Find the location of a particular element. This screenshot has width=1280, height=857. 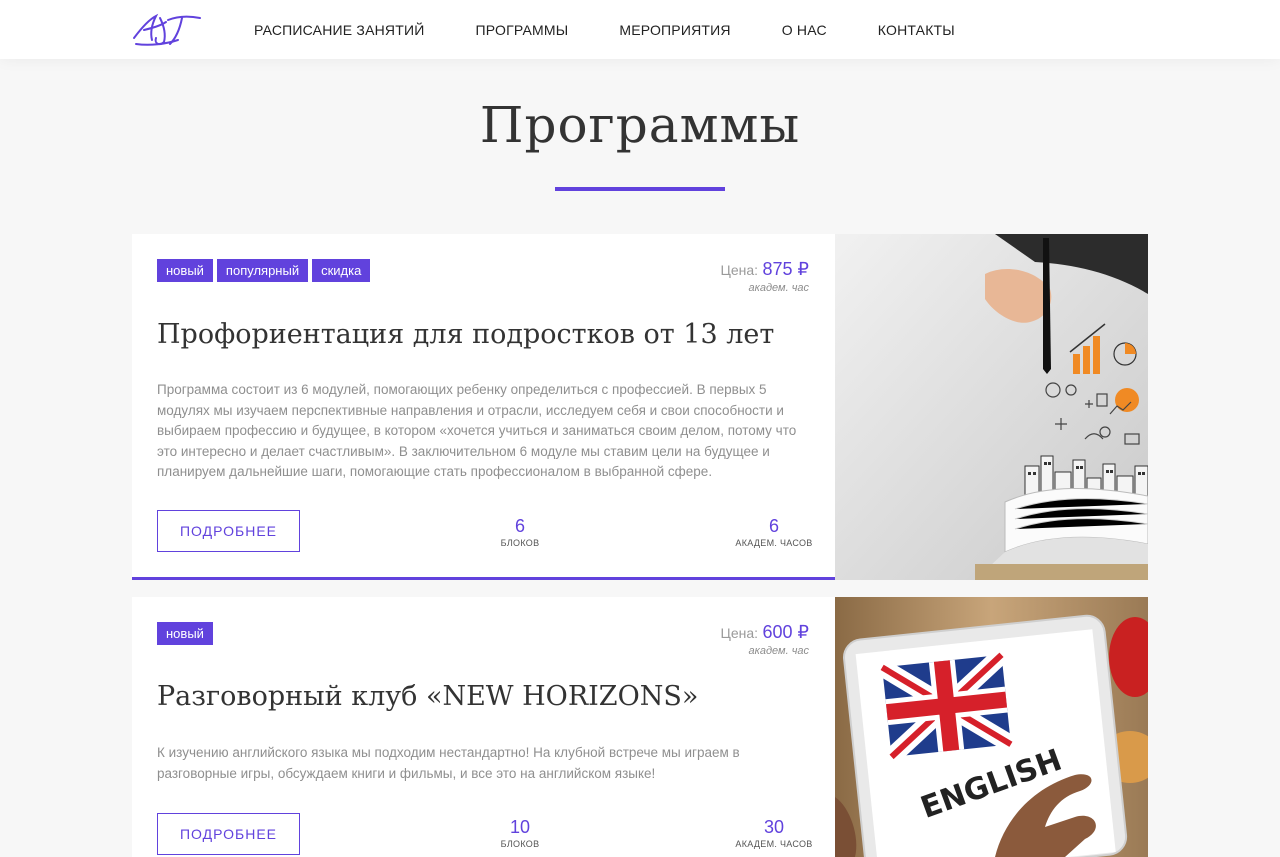

logo is located at coordinates (167, 30).